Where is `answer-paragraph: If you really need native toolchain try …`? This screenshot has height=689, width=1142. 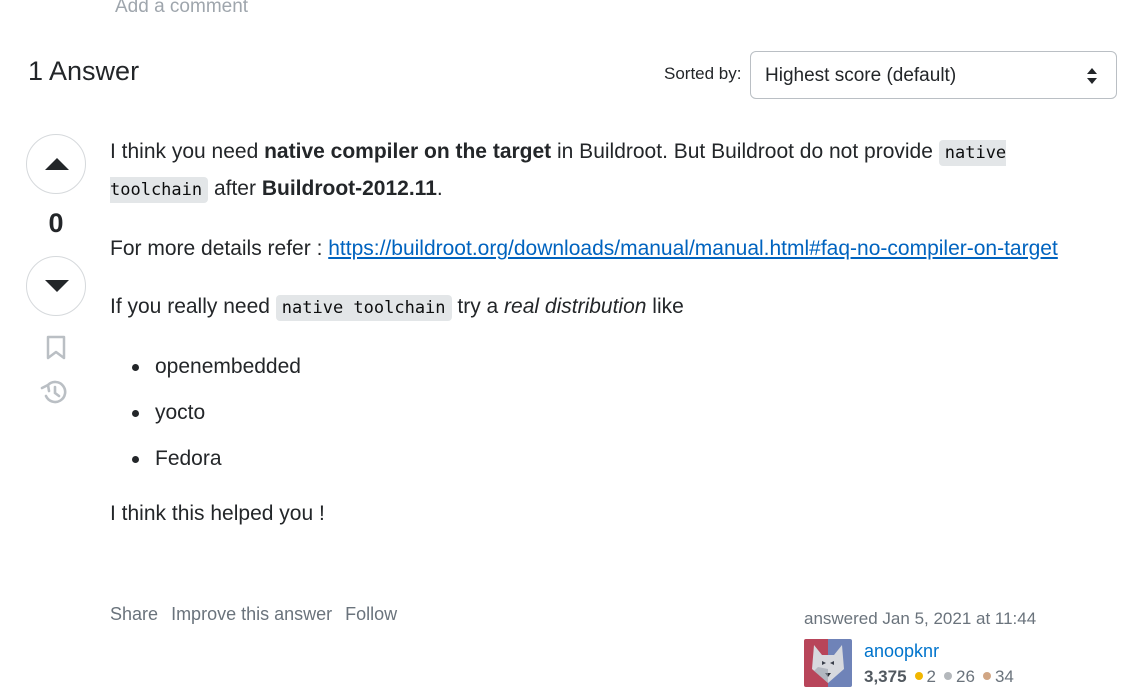 answer-paragraph: If you really need native toolchain try … is located at coordinates (610, 307).